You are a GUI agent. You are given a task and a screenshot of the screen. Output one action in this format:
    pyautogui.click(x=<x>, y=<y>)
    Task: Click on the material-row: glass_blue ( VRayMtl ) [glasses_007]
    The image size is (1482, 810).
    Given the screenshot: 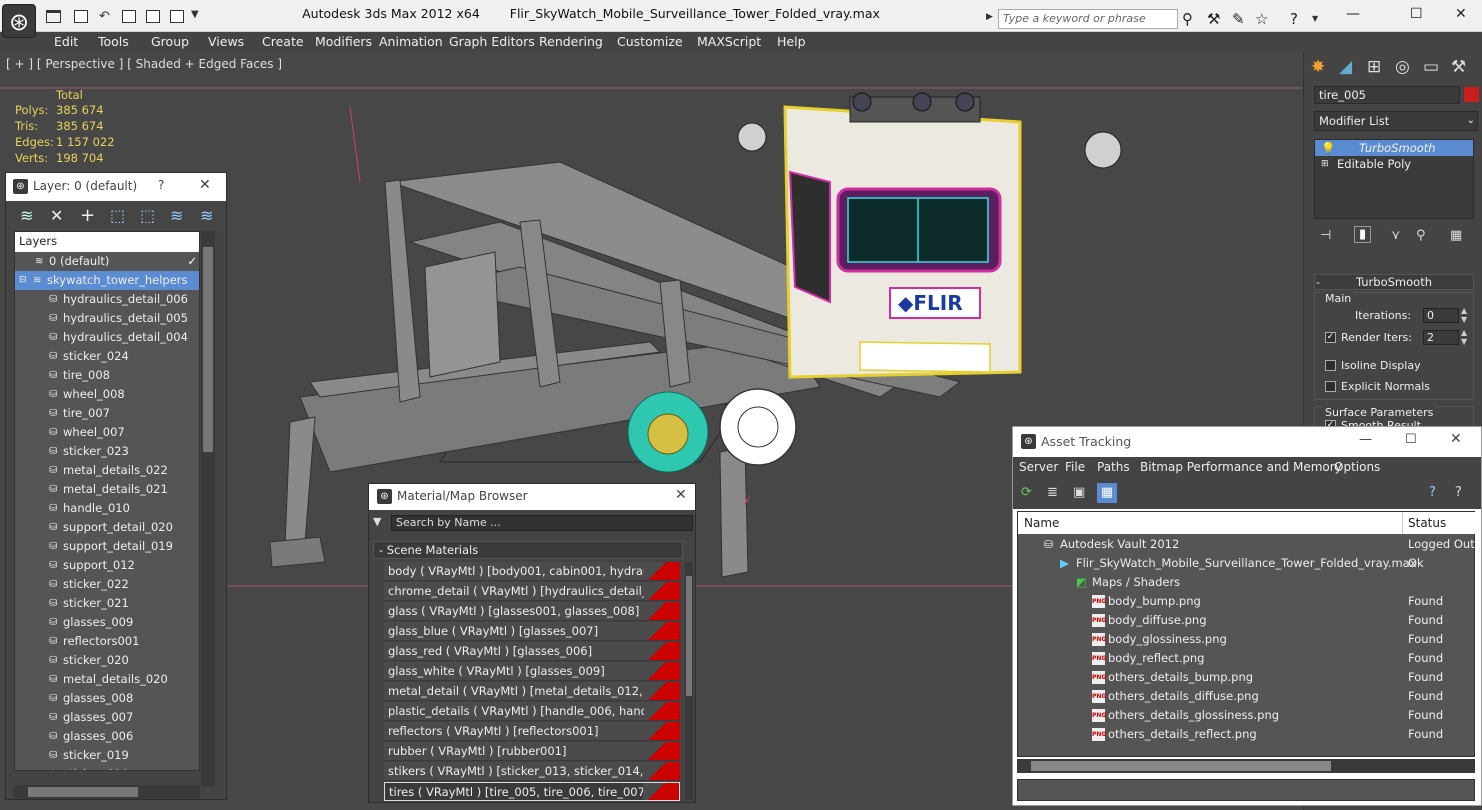 What is the action you would take?
    pyautogui.click(x=532, y=631)
    